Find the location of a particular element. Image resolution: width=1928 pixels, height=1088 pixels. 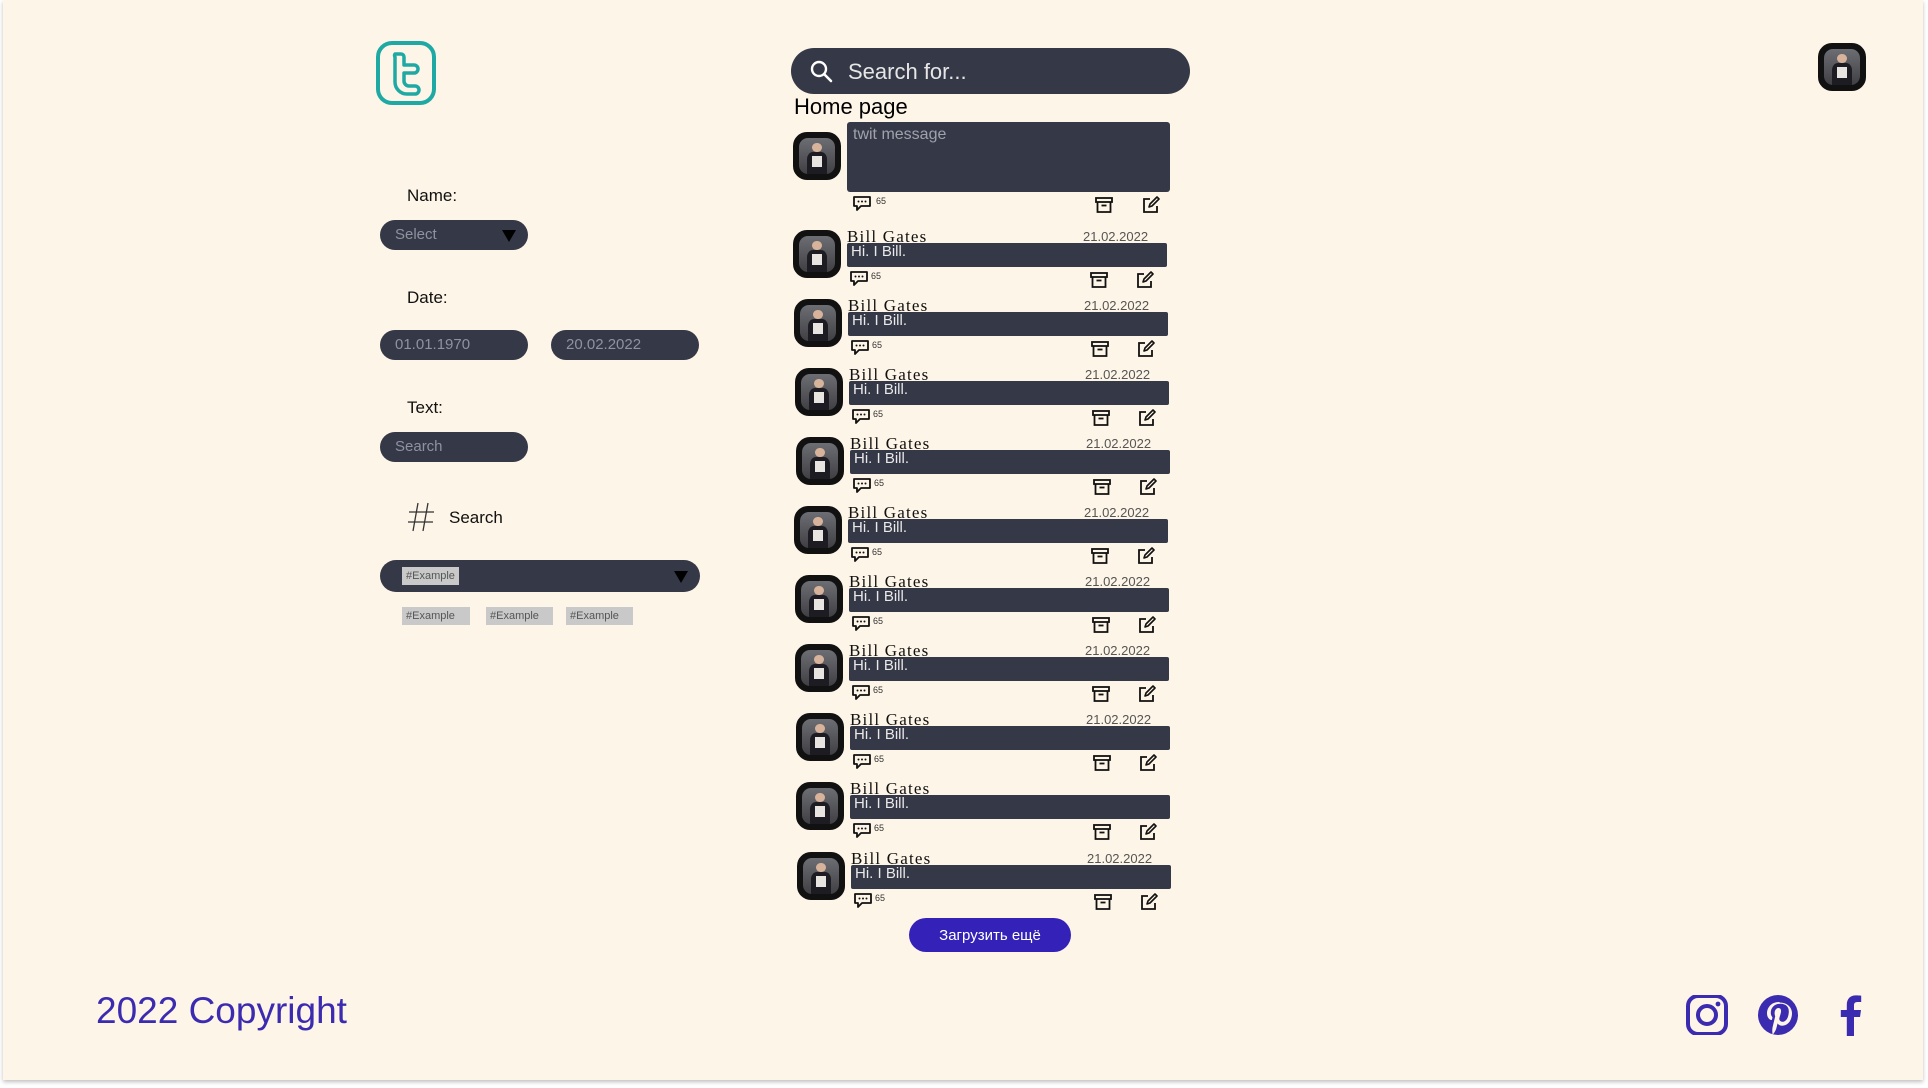

twitter-logo-icon is located at coordinates (406, 73).